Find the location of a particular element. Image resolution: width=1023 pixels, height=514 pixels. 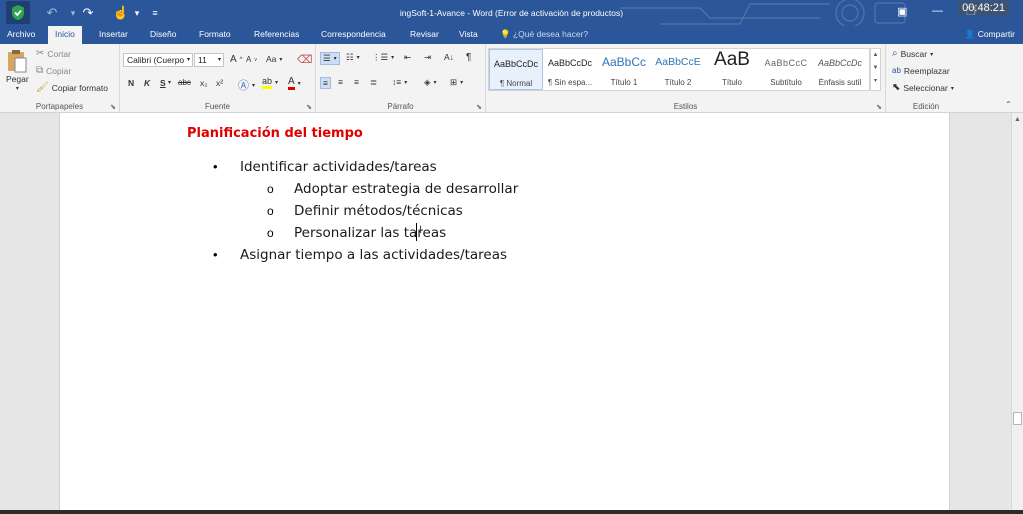

format-painter-button: 🖌 Copiar formato is located at coordinates (72, 88).